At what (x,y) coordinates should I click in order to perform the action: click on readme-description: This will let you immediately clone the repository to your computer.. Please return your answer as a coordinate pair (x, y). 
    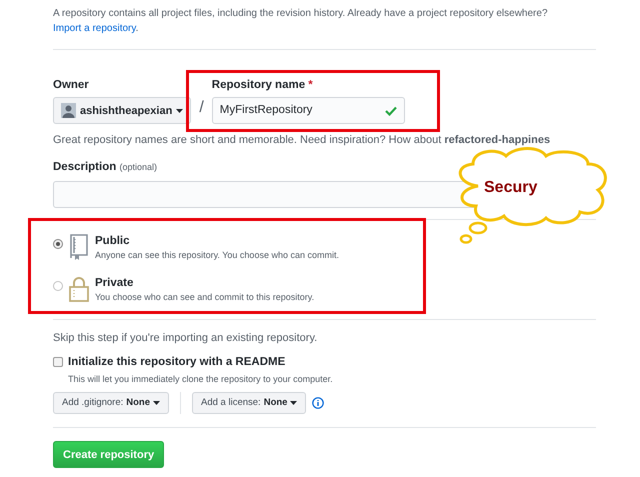
    Looking at the image, I should click on (201, 379).